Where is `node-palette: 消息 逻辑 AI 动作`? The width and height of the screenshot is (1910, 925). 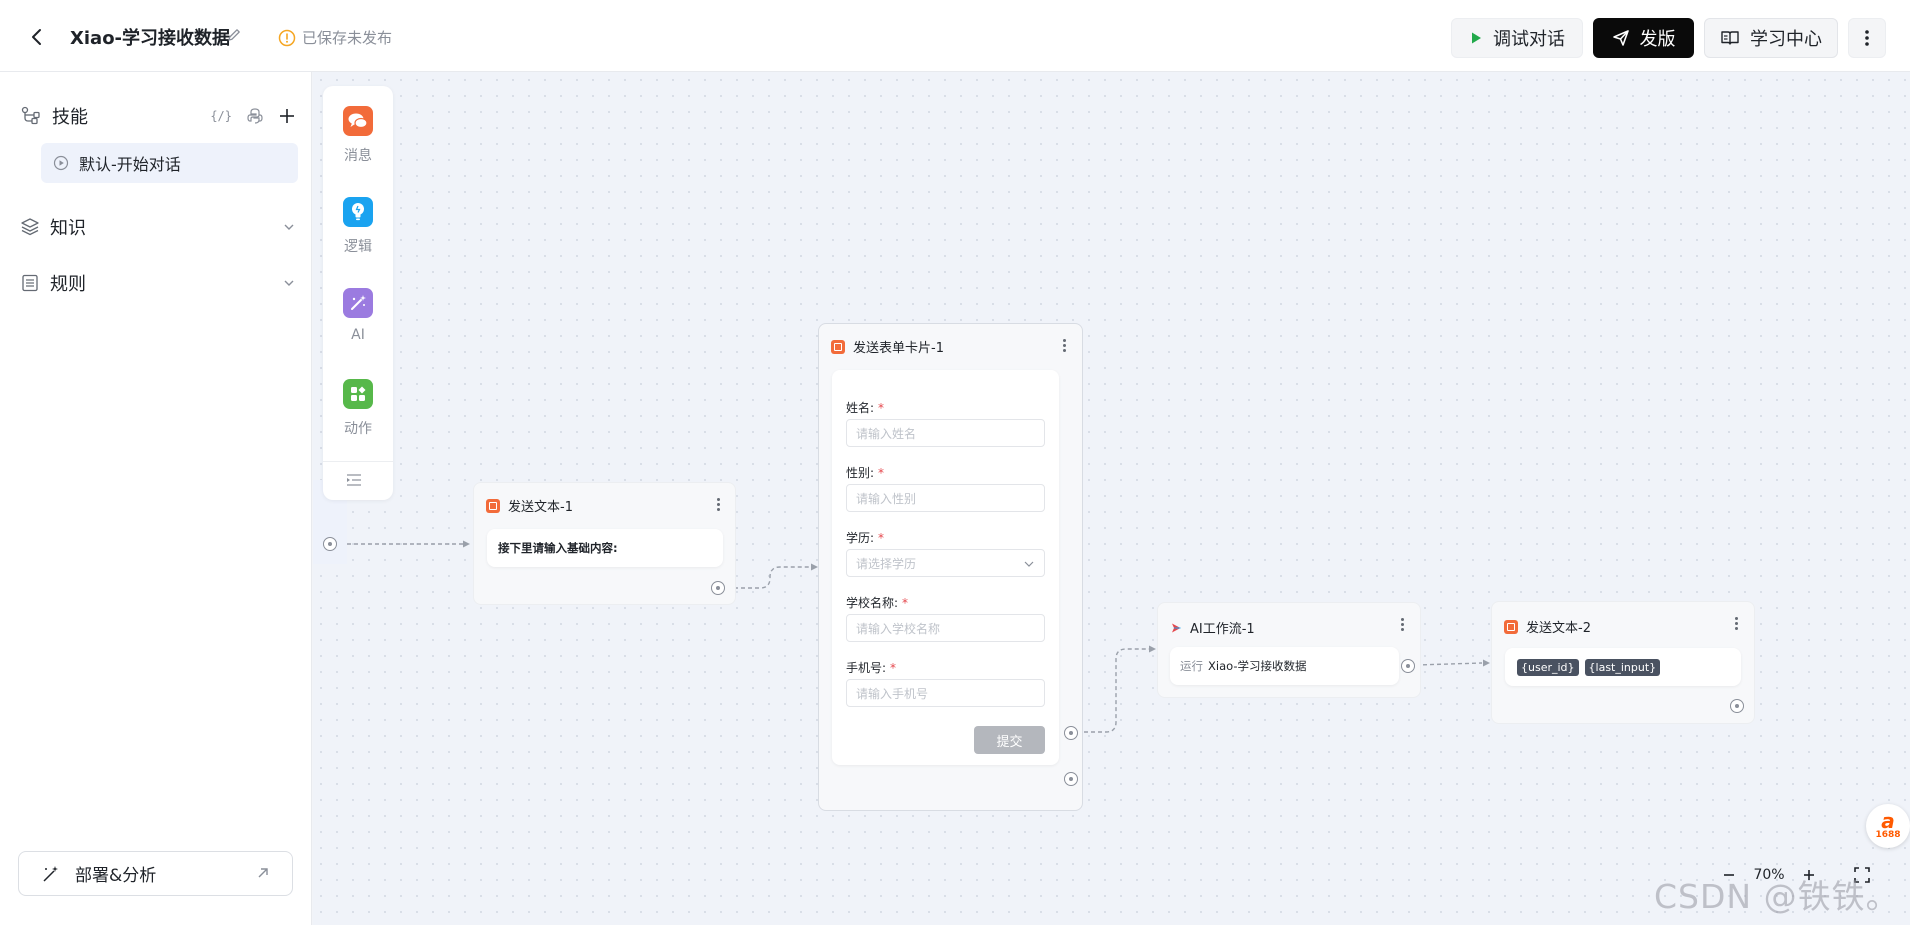
node-palette: 消息 逻辑 AI 动作 is located at coordinates (358, 293).